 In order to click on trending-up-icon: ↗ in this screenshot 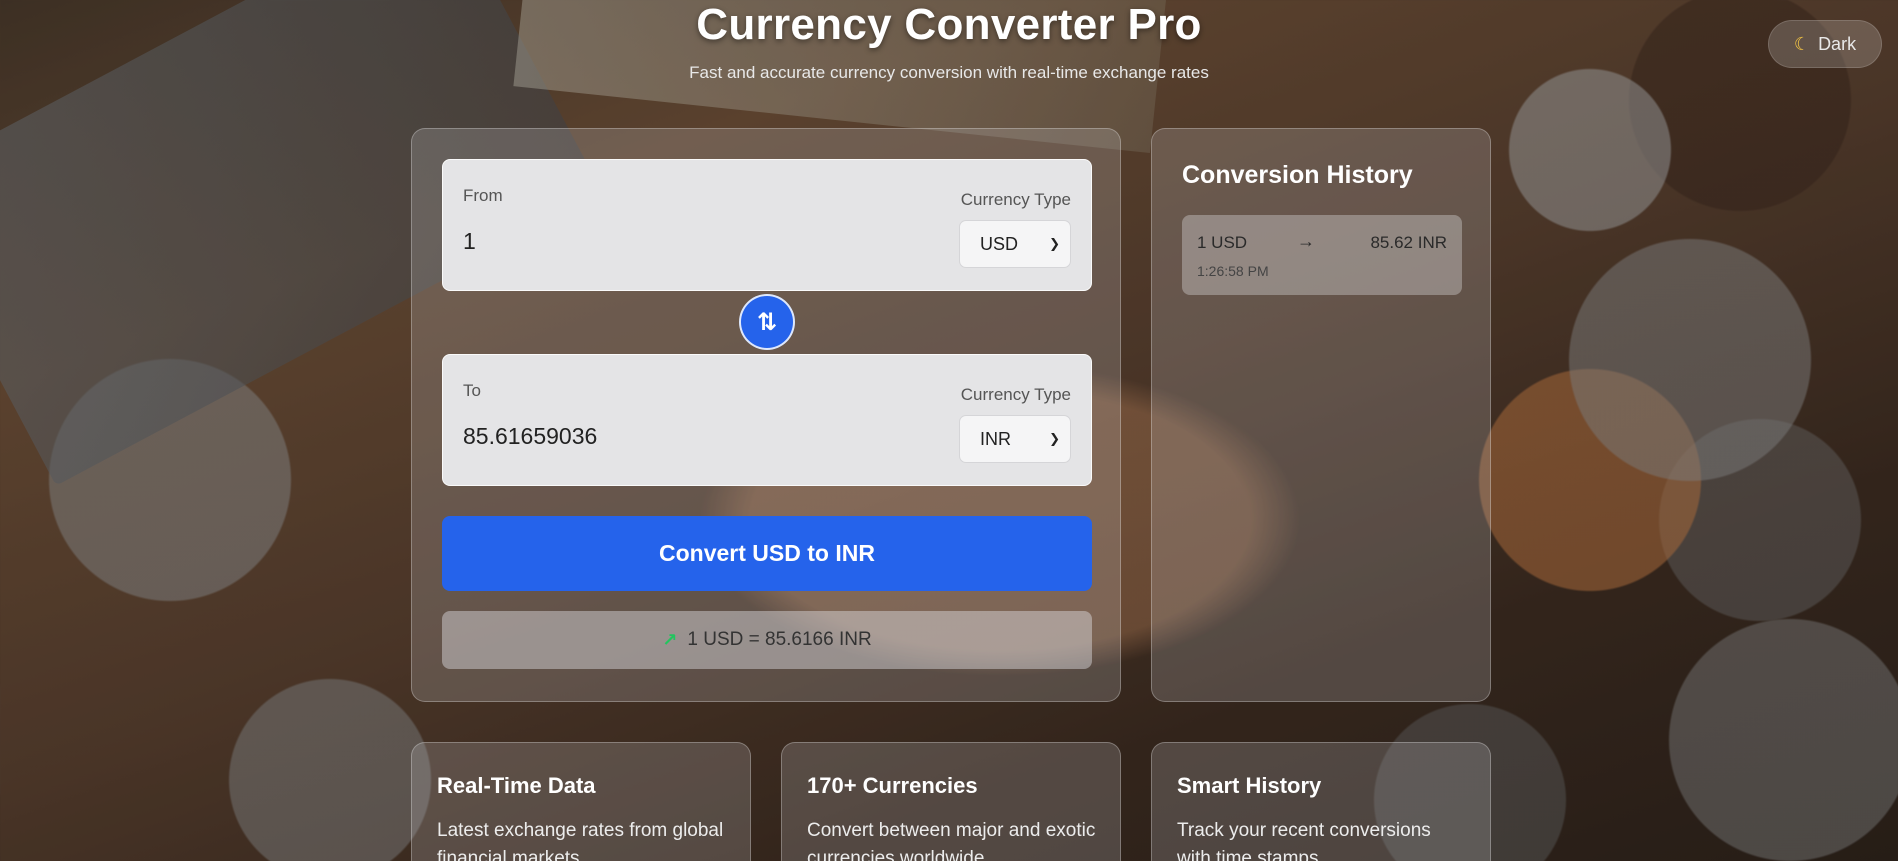, I will do `click(670, 639)`.